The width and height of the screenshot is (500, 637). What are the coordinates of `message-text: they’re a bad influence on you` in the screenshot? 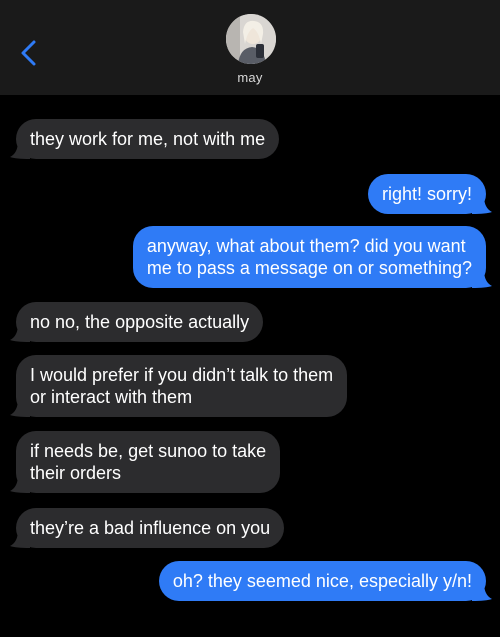 It's located at (150, 528).